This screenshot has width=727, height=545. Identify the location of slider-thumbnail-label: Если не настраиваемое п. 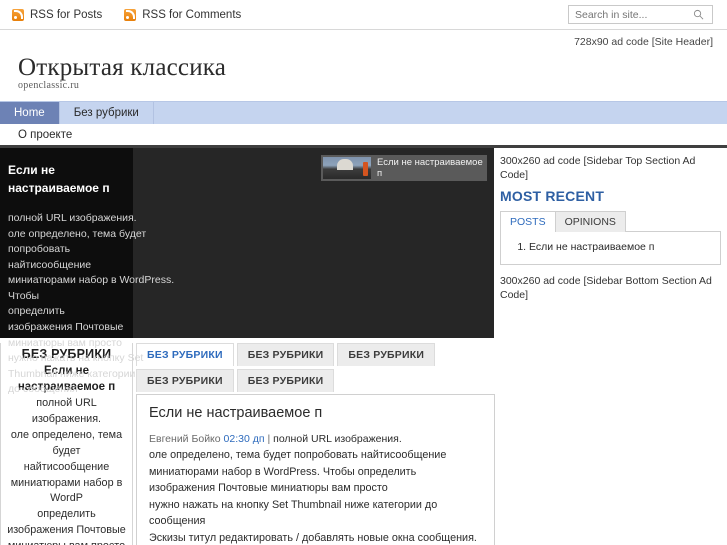
(430, 168).